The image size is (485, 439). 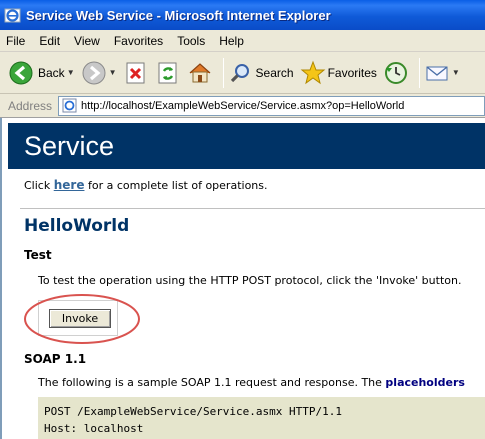 I want to click on test-heading: Test, so click(x=38, y=255).